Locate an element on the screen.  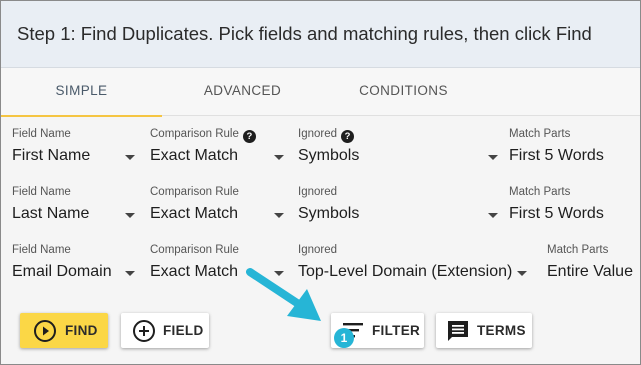
rule-tabs: SIMPLE ADVANCED CONDITIONS is located at coordinates (320, 92).